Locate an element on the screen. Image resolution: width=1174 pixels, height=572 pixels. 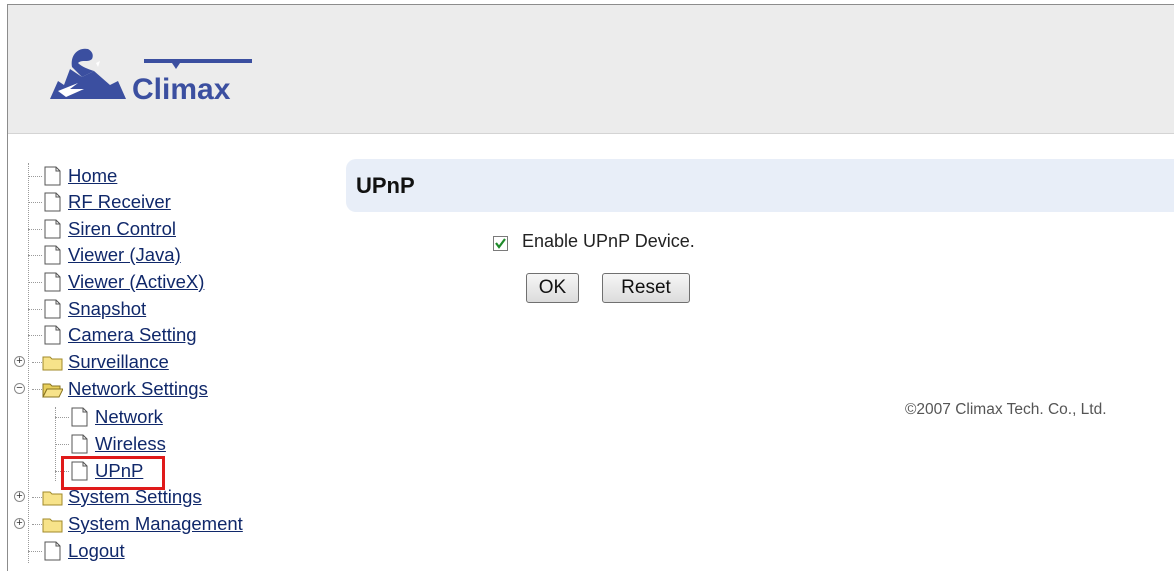
nav-item-system-settings: System Settings is located at coordinates (122, 497).